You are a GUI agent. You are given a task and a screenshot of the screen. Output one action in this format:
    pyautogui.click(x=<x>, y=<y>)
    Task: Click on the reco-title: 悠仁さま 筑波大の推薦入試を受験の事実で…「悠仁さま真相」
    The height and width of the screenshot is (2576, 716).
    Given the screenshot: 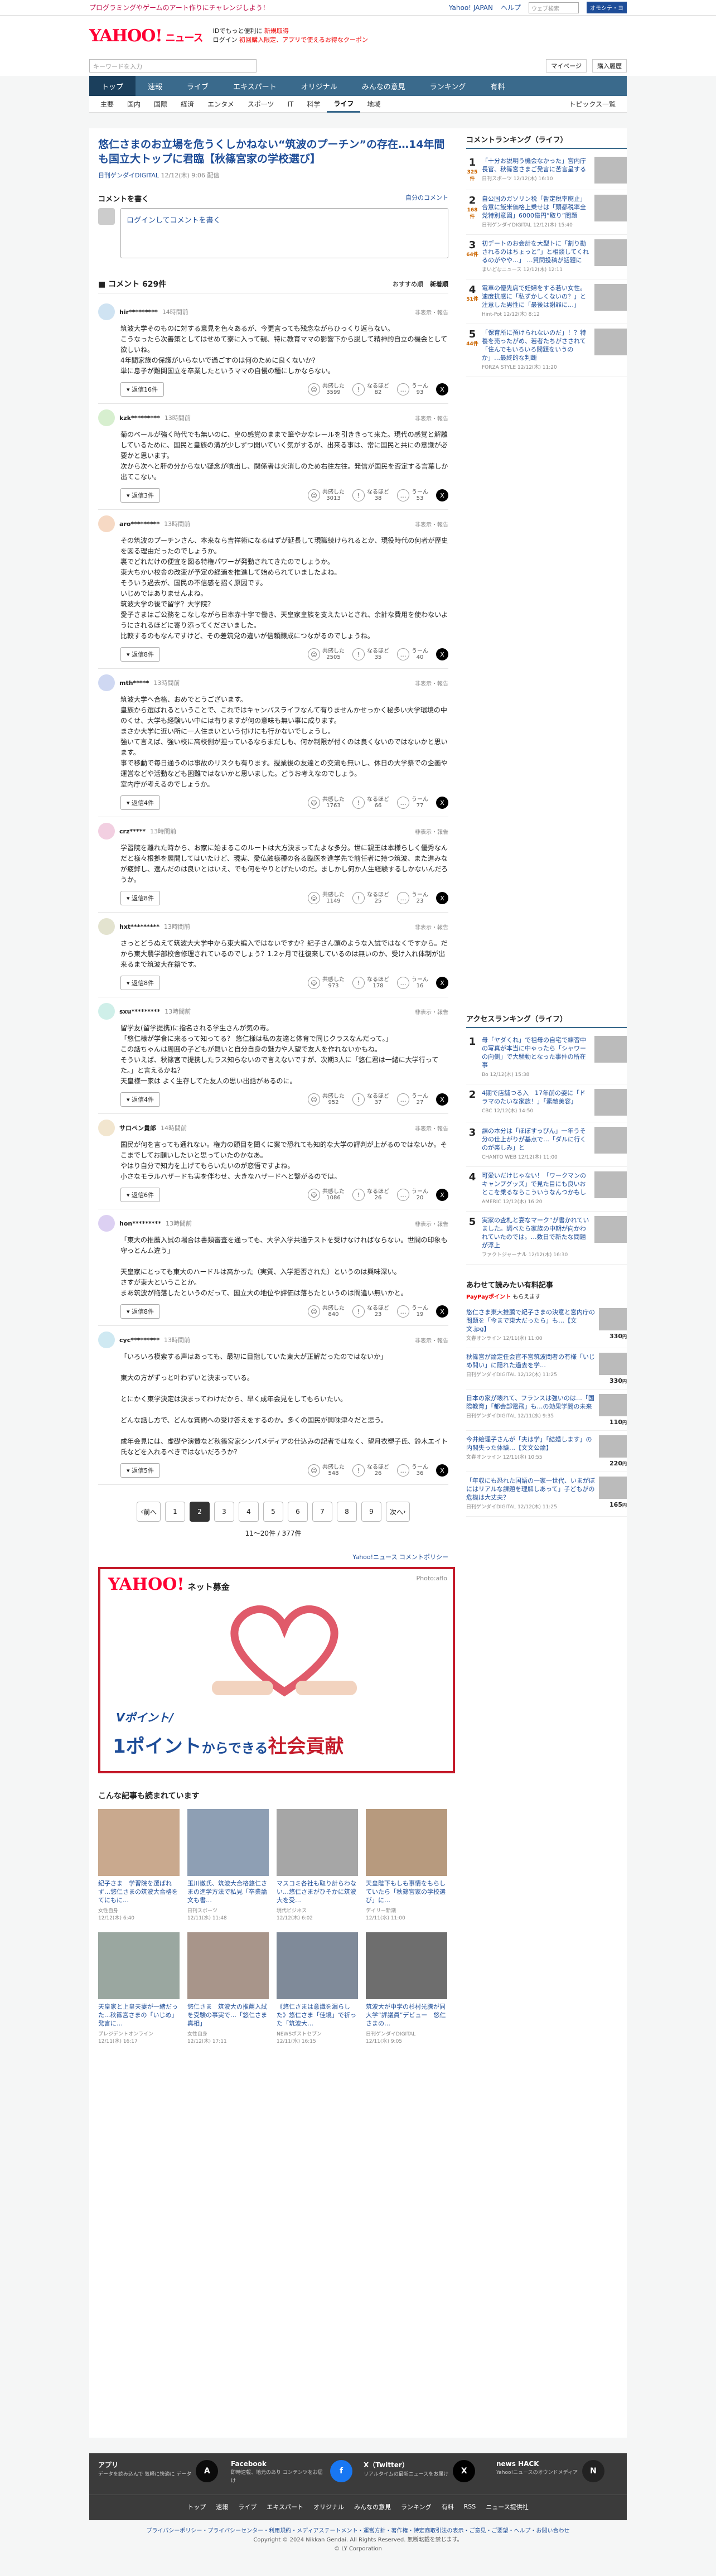 What is the action you would take?
    pyautogui.click(x=228, y=2015)
    